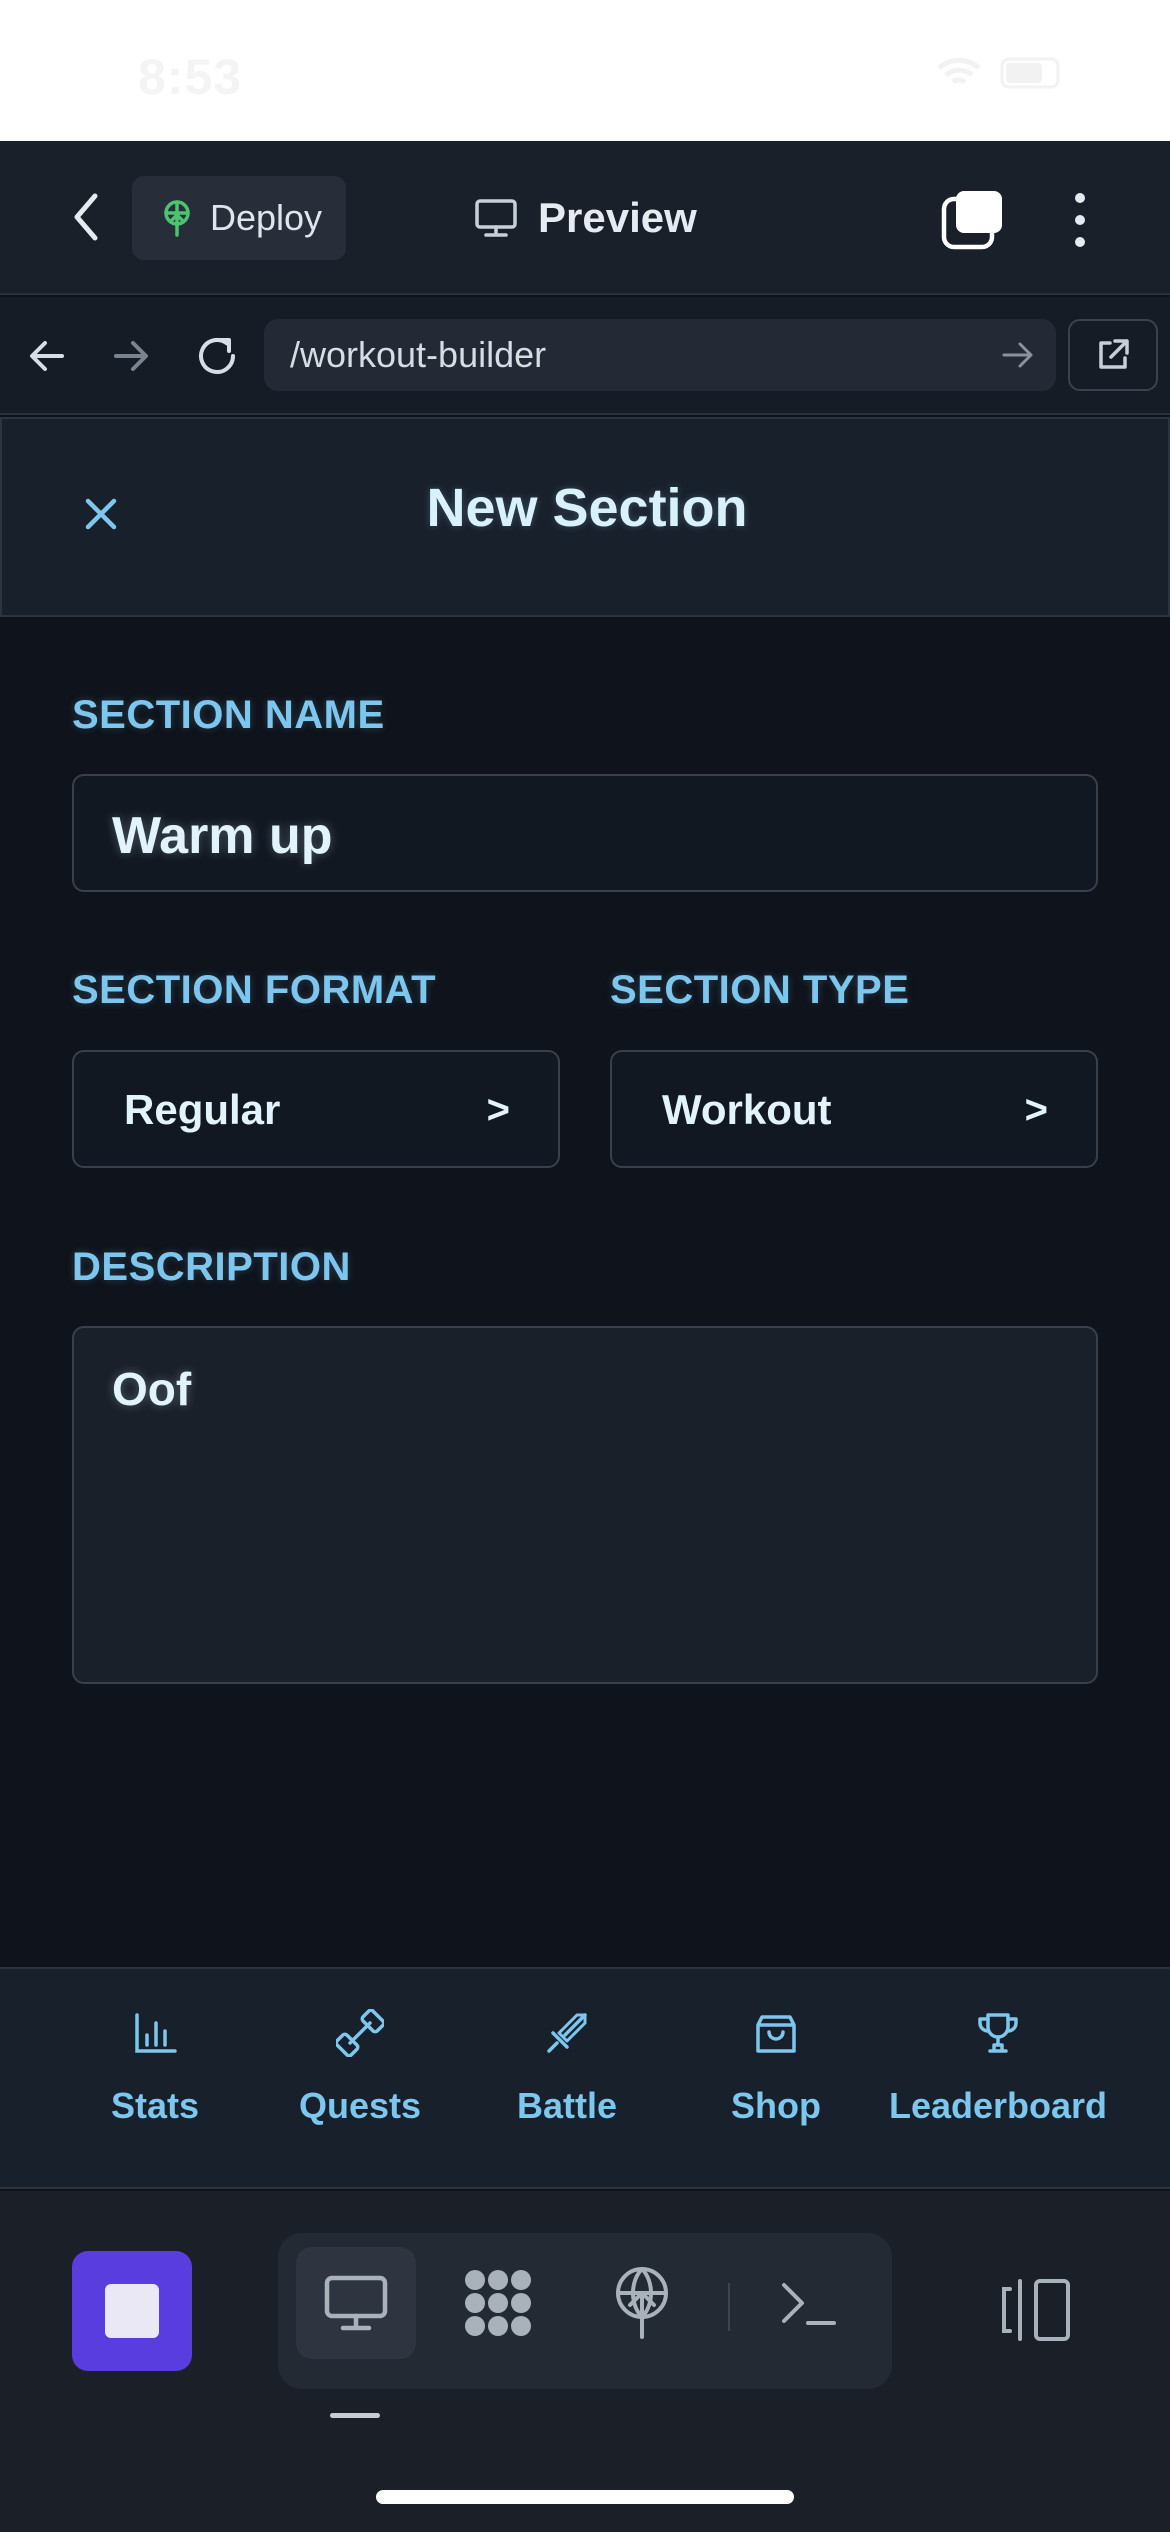 The image size is (1170, 2532). Describe the element at coordinates (587, 508) in the screenshot. I see `modal-title: New Section` at that location.